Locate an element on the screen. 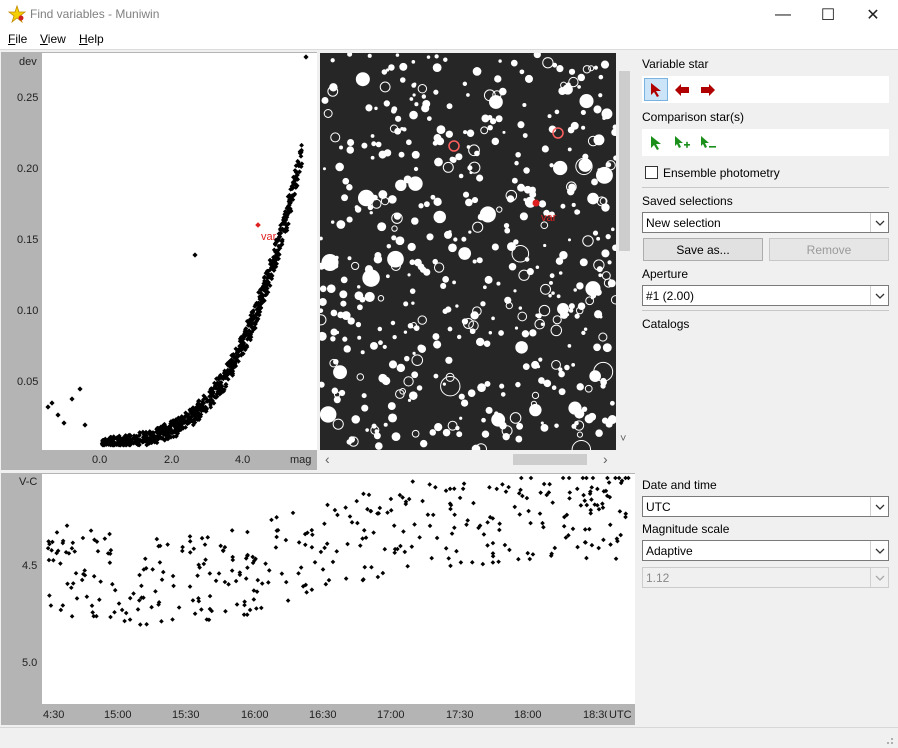  menu-view: View is located at coordinates (53, 39).